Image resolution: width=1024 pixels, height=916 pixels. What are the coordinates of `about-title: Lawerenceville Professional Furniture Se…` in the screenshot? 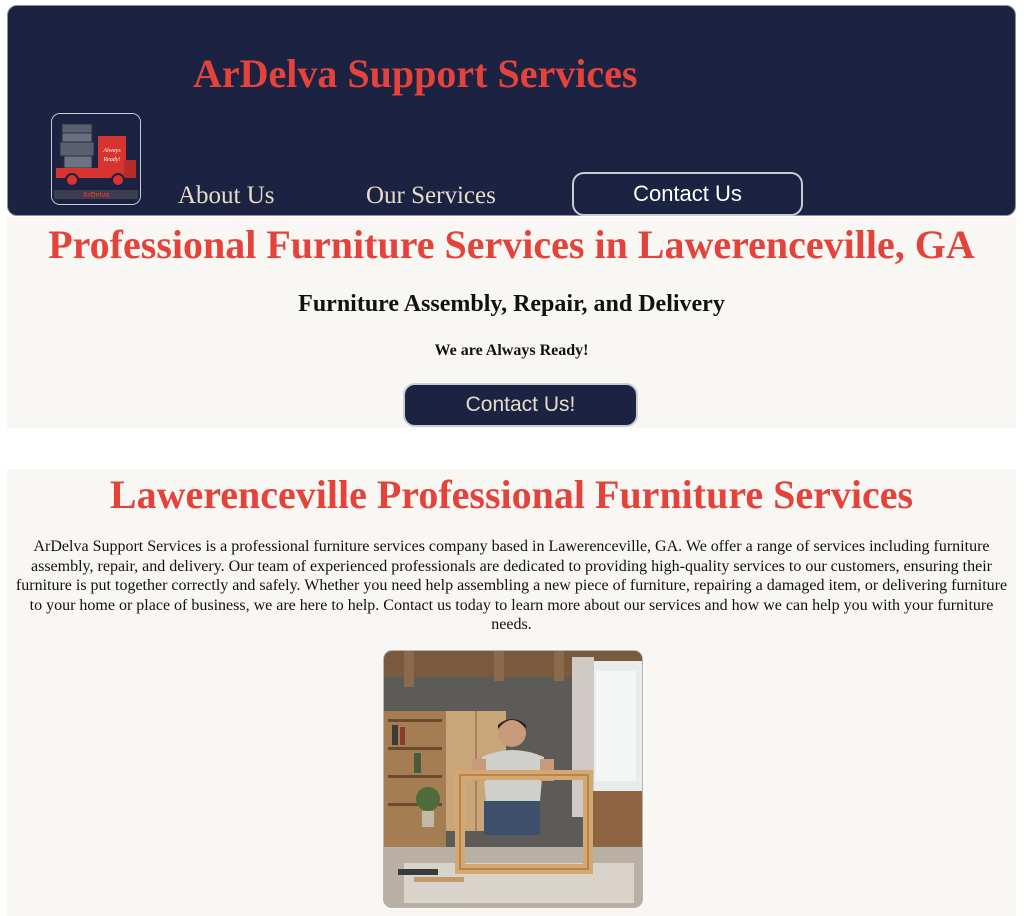 It's located at (511, 494).